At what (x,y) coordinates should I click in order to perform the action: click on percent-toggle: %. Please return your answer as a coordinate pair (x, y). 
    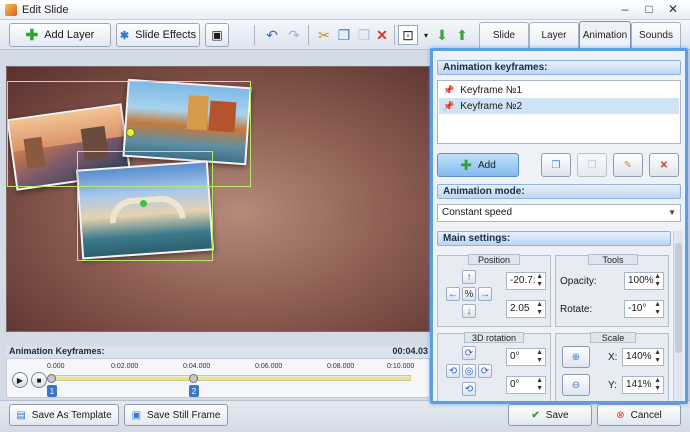
    Looking at the image, I should click on (469, 294).